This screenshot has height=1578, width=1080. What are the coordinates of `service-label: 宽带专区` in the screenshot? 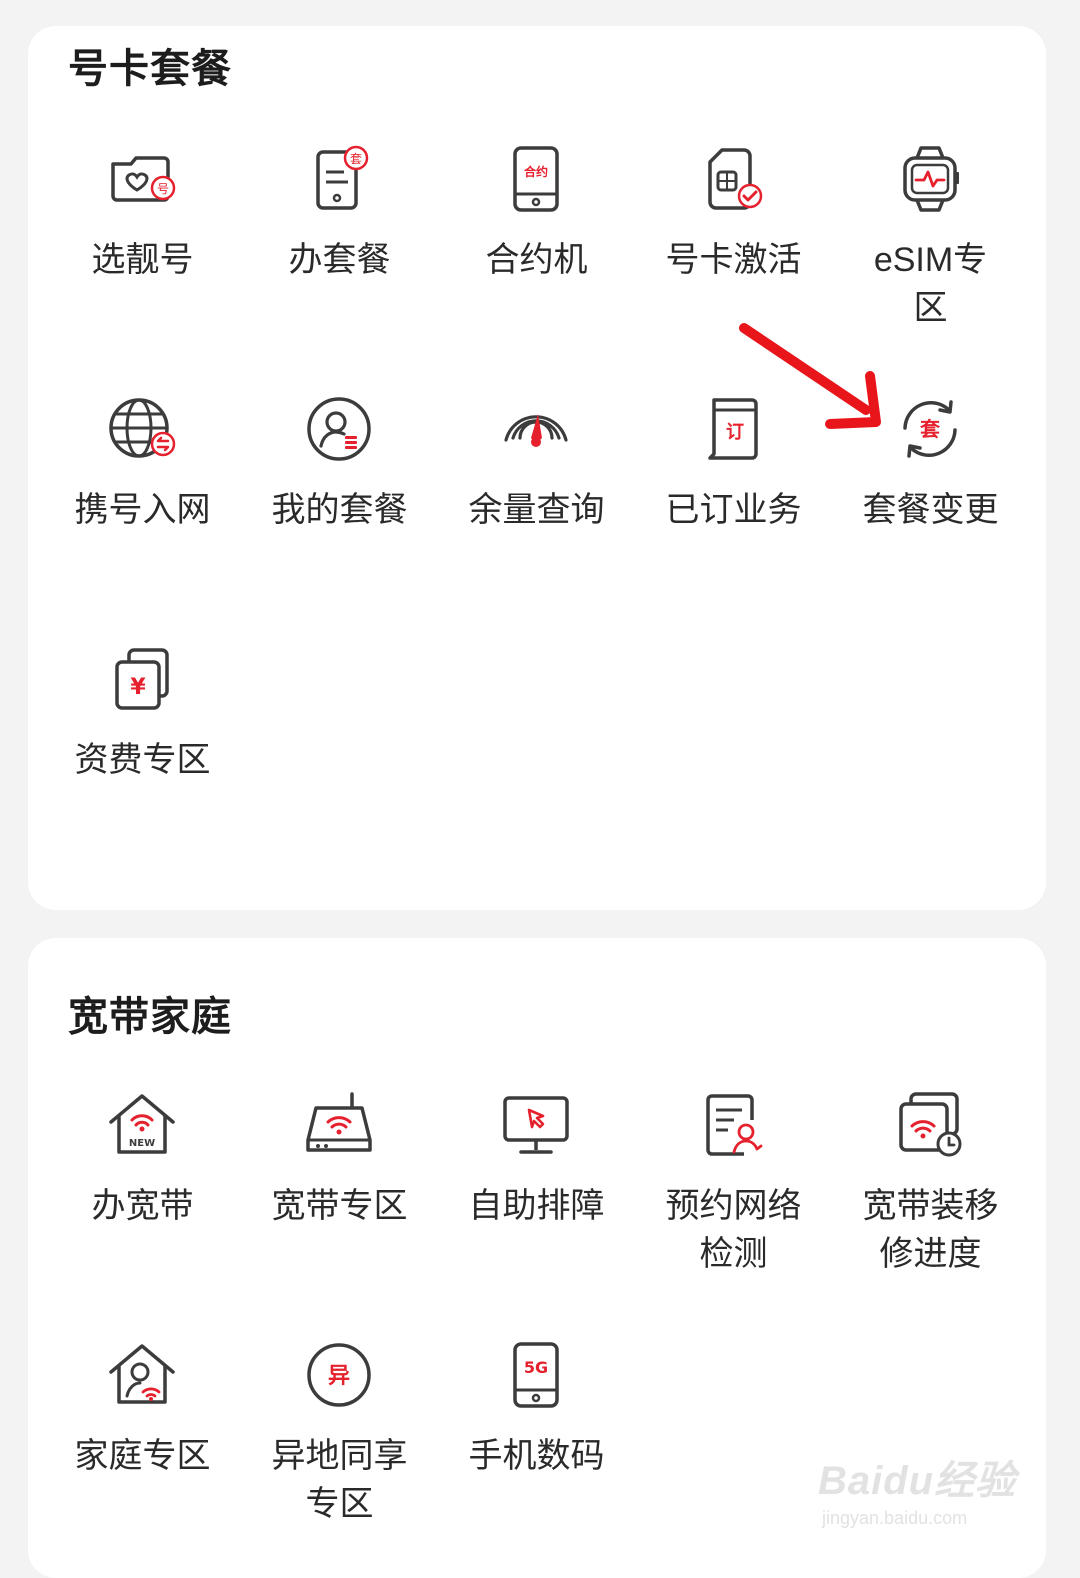 It's located at (339, 1206).